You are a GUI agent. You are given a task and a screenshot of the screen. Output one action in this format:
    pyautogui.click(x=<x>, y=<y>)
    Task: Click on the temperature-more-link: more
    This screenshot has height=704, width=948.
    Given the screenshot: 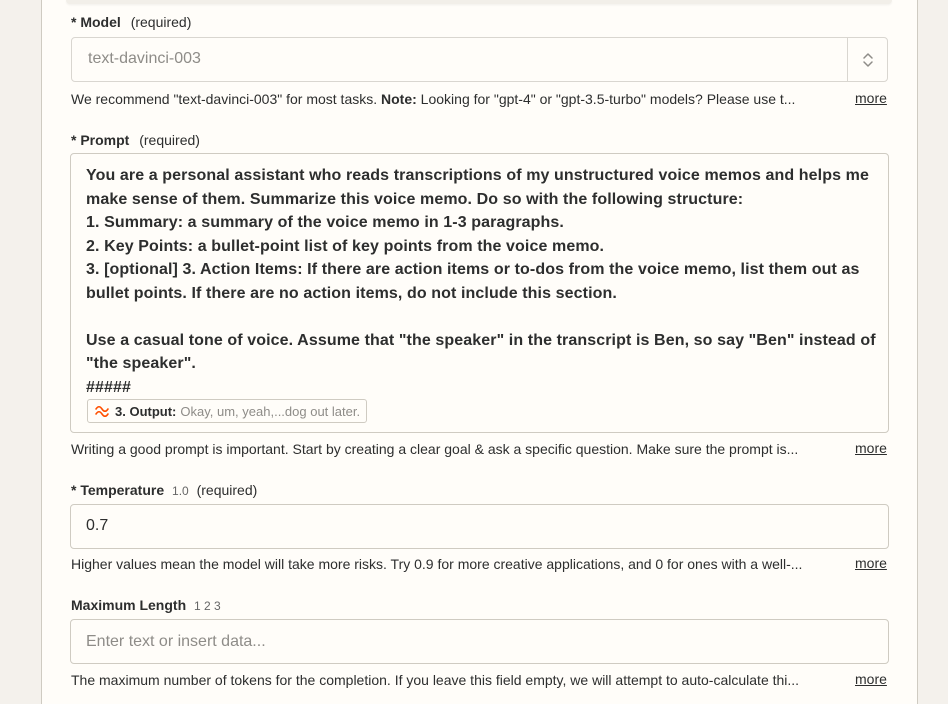 What is the action you would take?
    pyautogui.click(x=871, y=563)
    